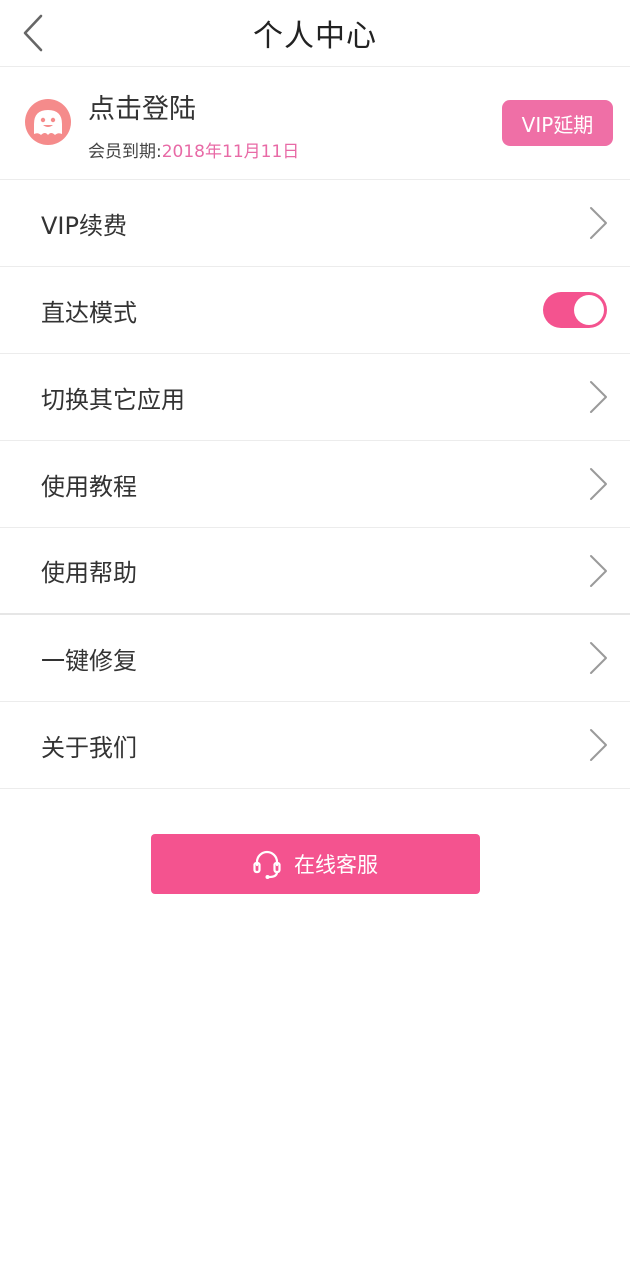  What do you see at coordinates (230, 152) in the screenshot?
I see `expiry-date: 2018年11月11日` at bounding box center [230, 152].